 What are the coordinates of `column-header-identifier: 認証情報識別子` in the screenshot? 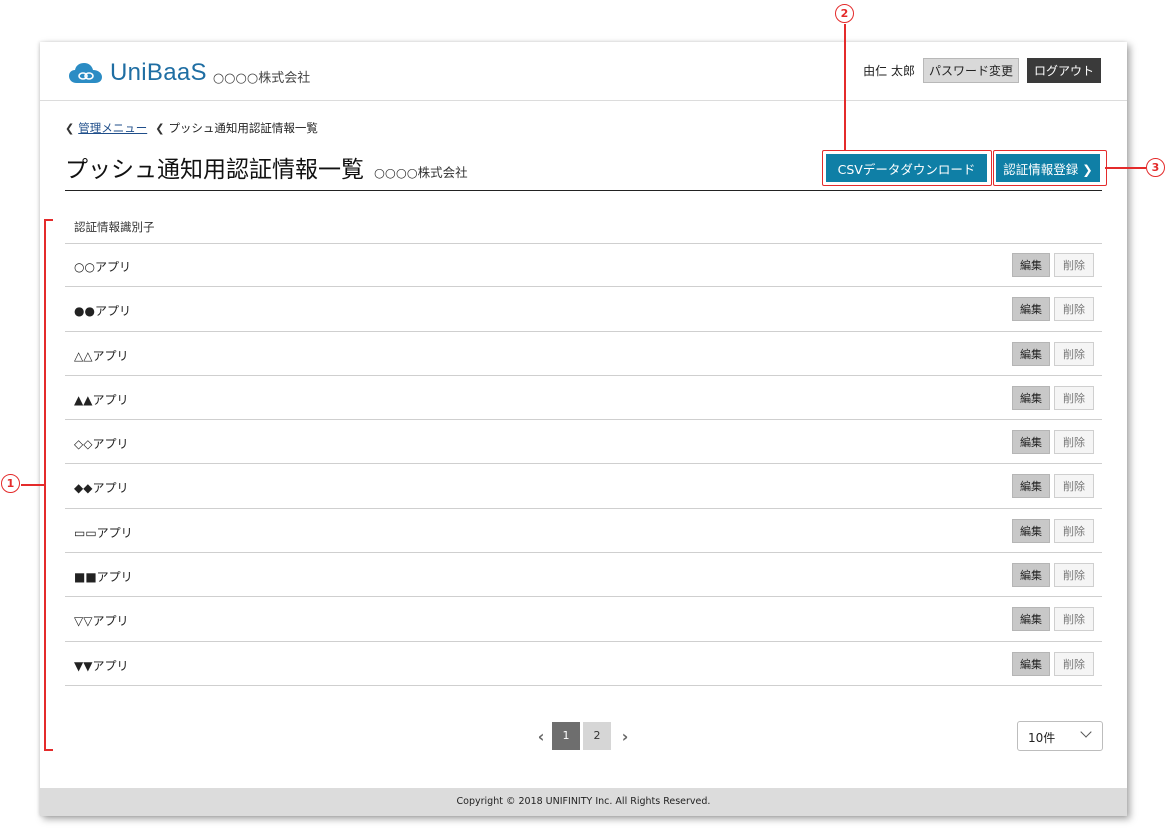 It's located at (114, 227).